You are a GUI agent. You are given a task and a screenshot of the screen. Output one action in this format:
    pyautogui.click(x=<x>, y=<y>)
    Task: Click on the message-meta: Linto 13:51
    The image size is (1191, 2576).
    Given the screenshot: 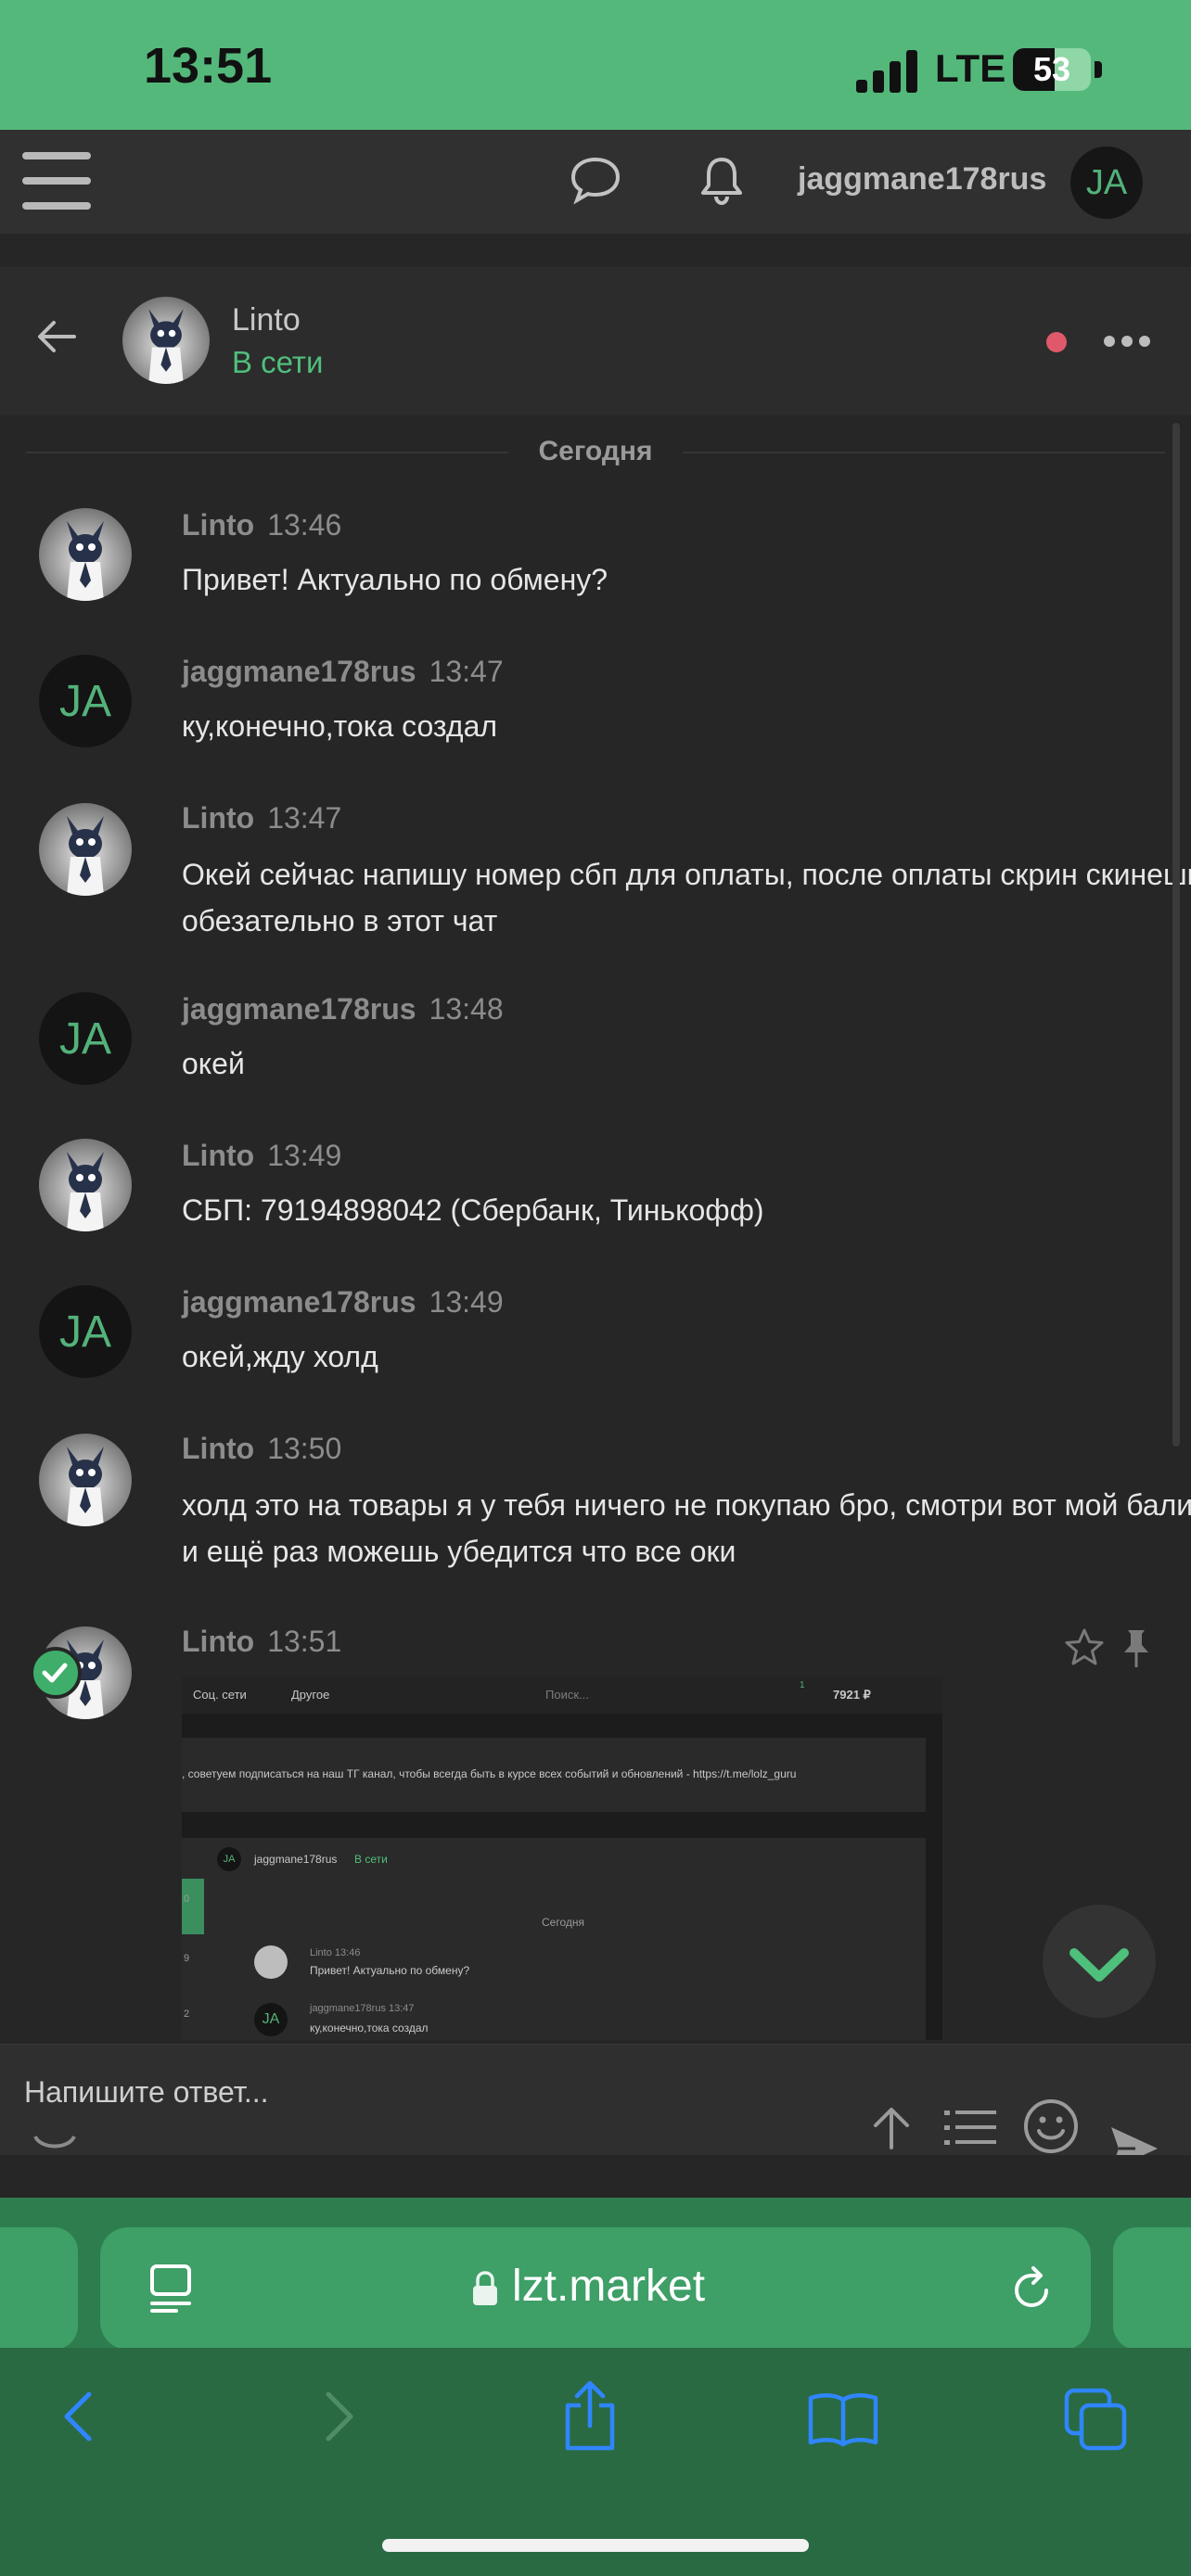 What is the action you would take?
    pyautogui.click(x=261, y=1642)
    